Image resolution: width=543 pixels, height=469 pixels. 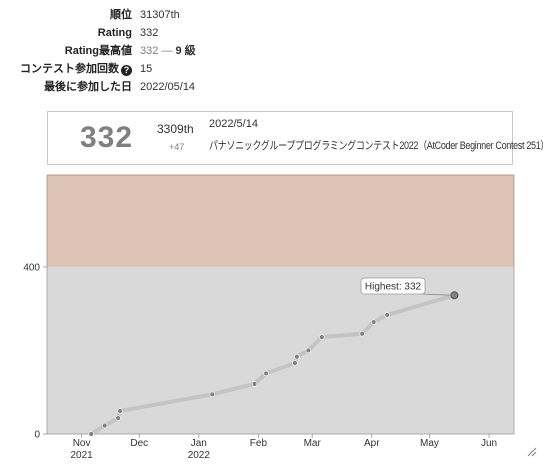 I want to click on highest-annotation-text: Highest: 332, so click(x=393, y=287).